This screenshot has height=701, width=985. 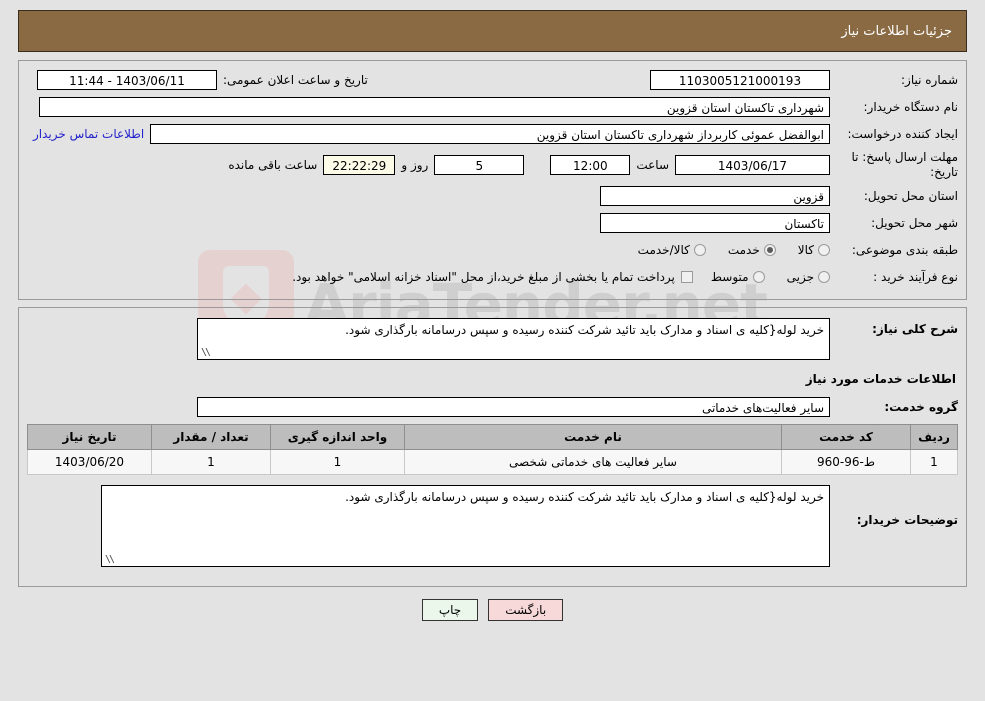 I want to click on request-creator-label: ایجاد کننده درخواست:, so click(x=902, y=133).